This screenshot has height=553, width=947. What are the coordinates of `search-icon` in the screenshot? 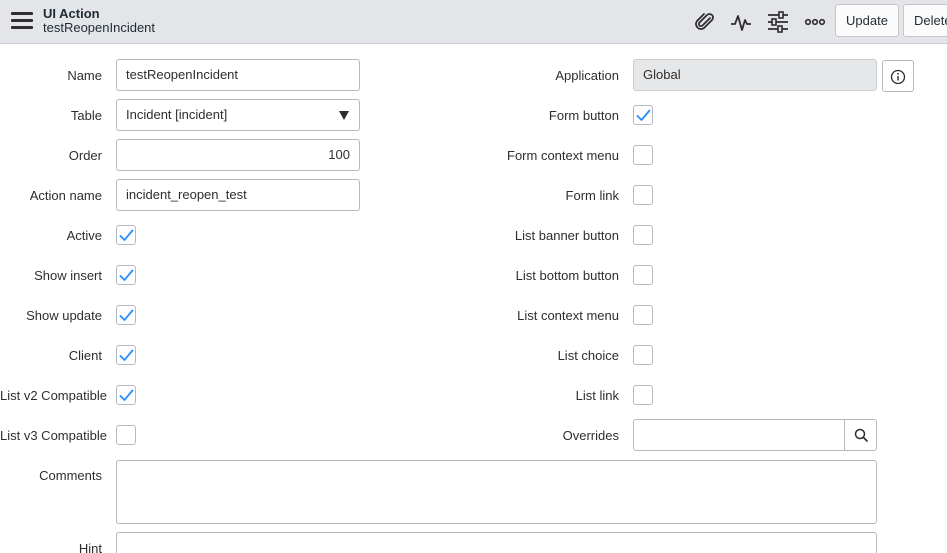 It's located at (861, 435).